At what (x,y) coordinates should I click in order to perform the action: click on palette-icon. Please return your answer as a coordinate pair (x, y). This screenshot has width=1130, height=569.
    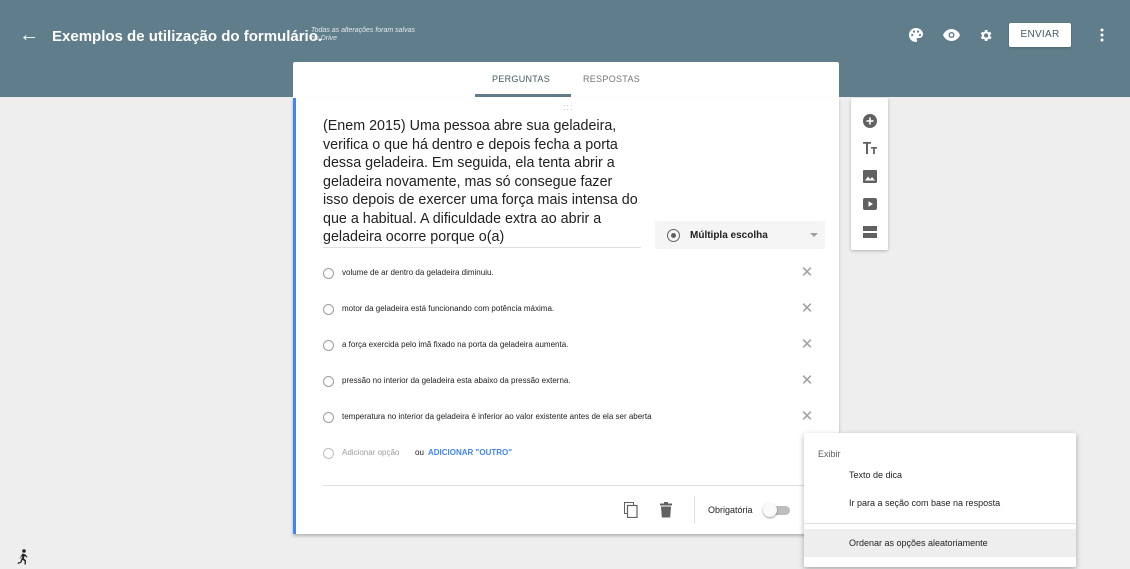
    Looking at the image, I should click on (916, 35).